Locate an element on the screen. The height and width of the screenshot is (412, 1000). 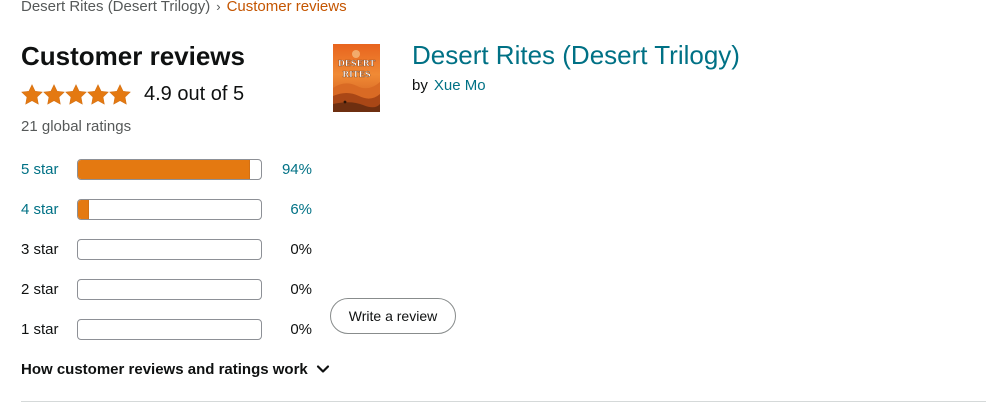
byline-prefix: by is located at coordinates (420, 85).